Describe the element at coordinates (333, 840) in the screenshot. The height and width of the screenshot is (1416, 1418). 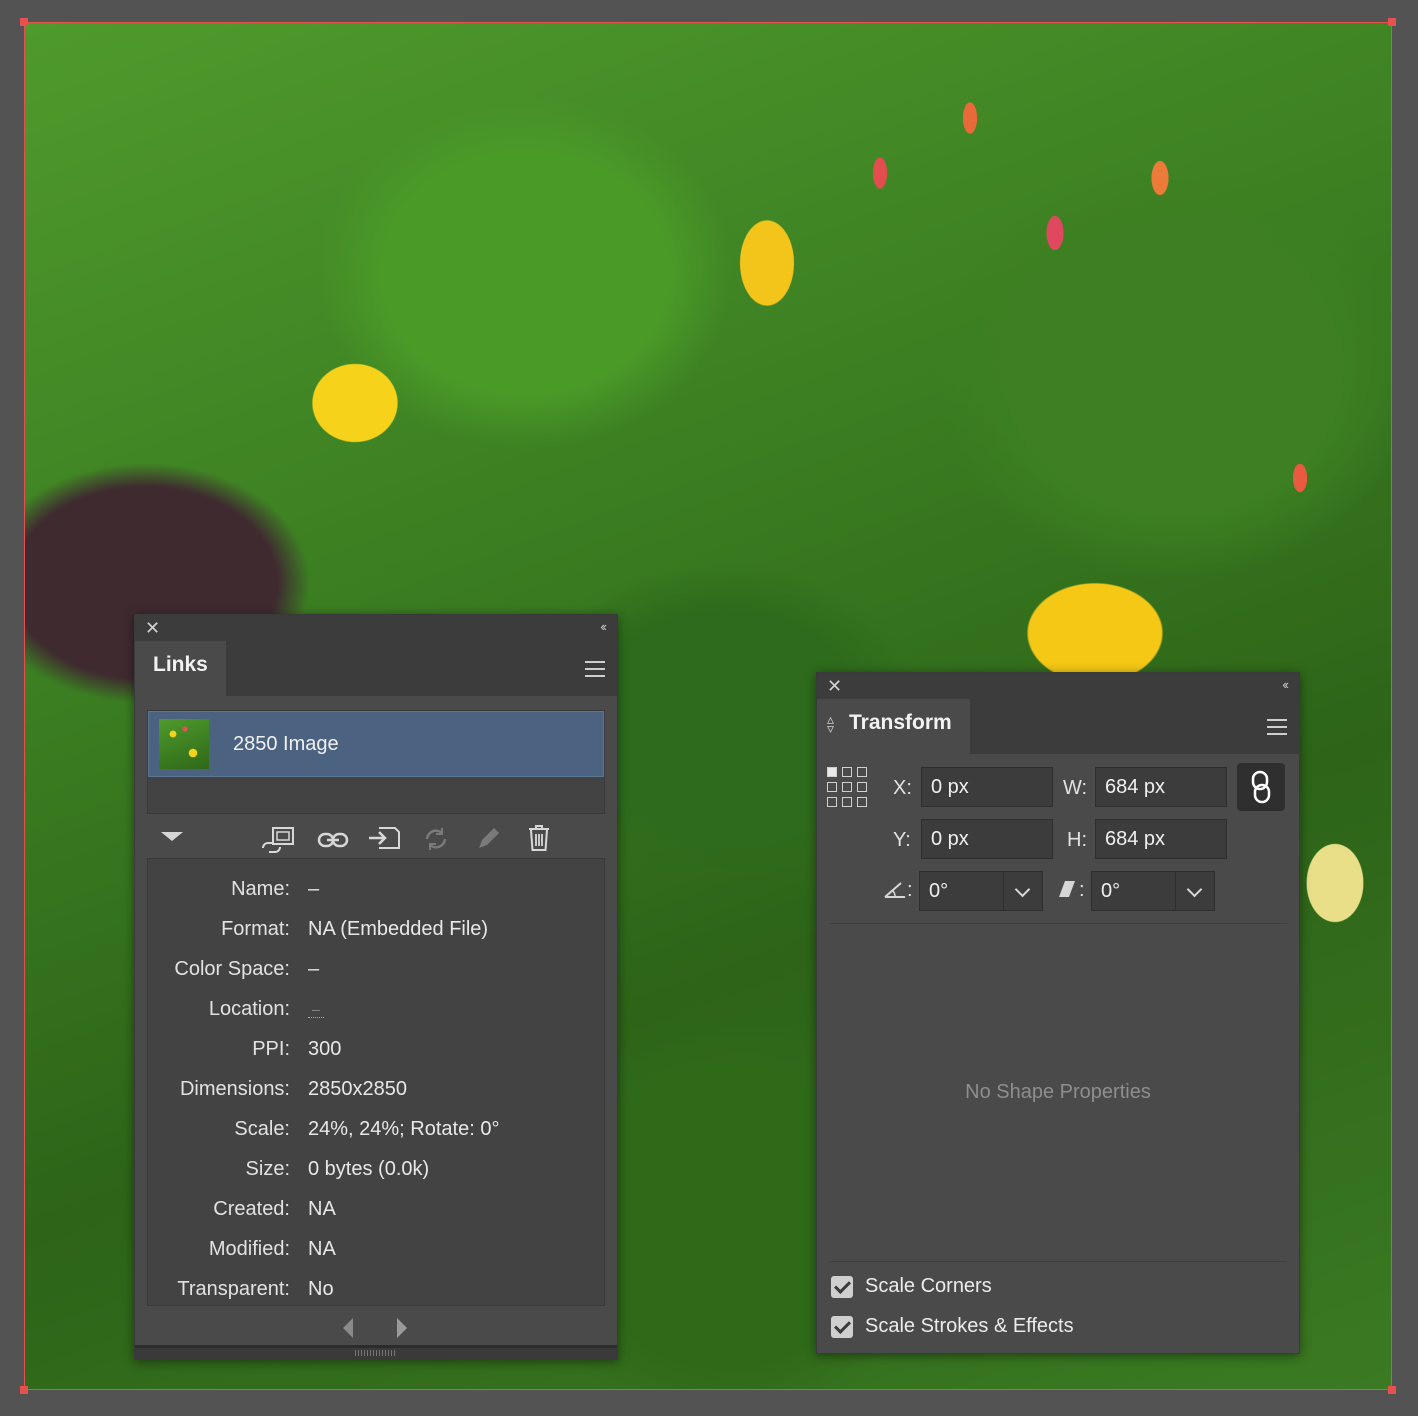
I see `relink-icon` at that location.